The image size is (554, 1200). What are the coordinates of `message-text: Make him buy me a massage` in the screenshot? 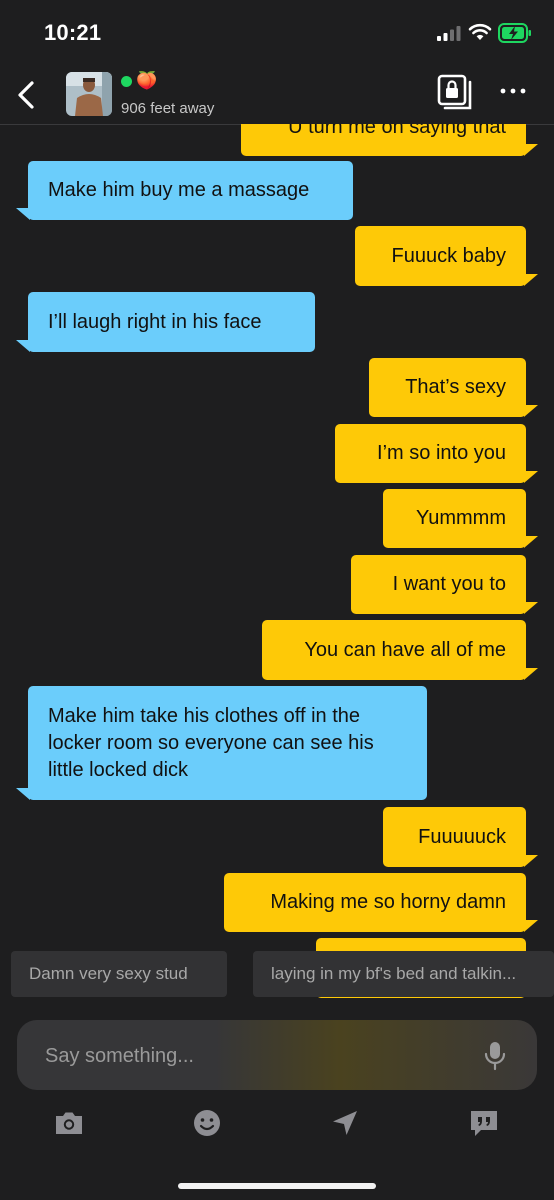 It's located at (179, 190).